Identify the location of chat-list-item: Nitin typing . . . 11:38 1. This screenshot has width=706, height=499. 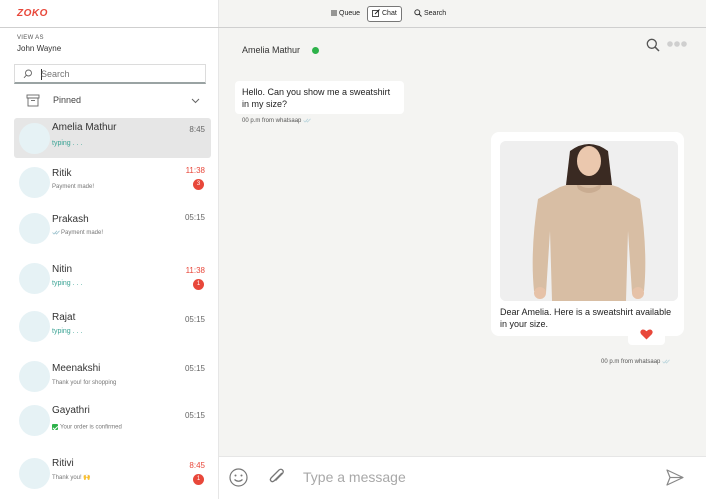
(112, 278).